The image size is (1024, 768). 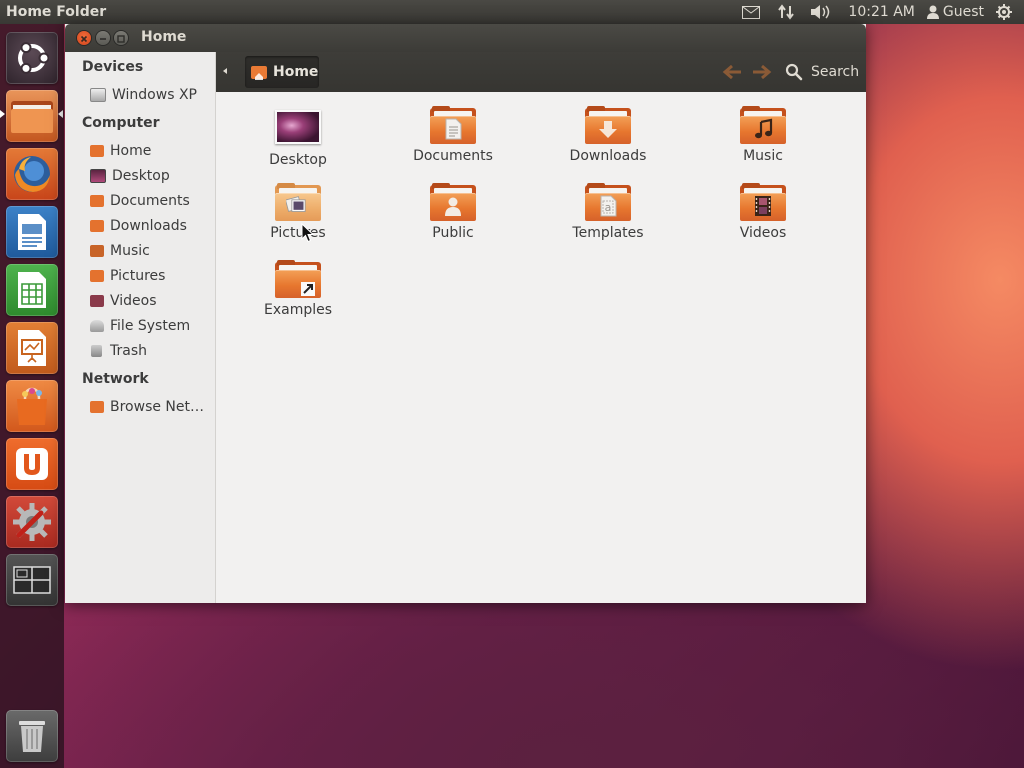 I want to click on maximize-button, so click(x=121, y=38).